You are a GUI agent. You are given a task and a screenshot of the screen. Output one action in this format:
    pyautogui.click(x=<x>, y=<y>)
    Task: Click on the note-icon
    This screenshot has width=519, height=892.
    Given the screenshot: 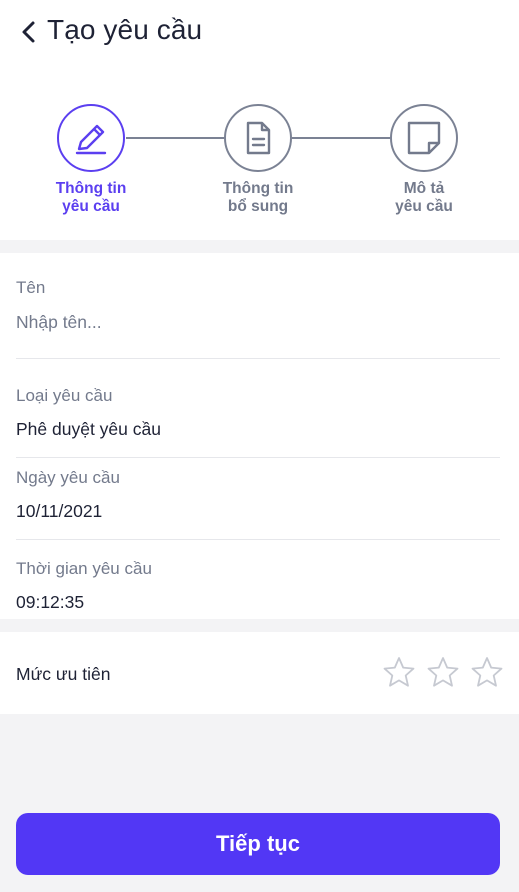 What is the action you would take?
    pyautogui.click(x=424, y=138)
    